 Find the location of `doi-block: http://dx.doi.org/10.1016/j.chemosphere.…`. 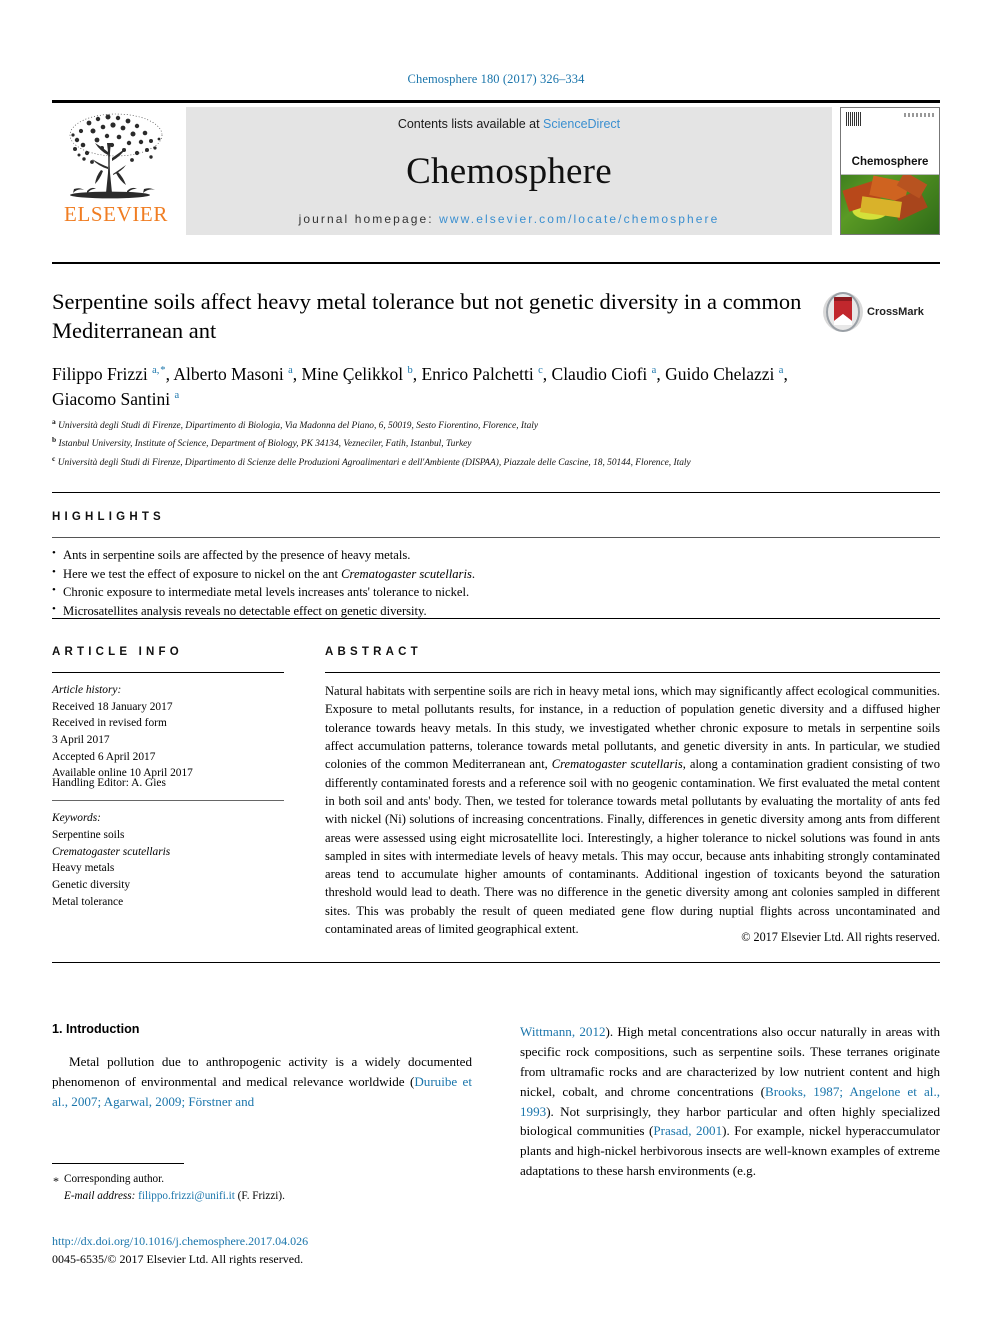

doi-block: http://dx.doi.org/10.1016/j.chemosphere.… is located at coordinates (272, 1250).